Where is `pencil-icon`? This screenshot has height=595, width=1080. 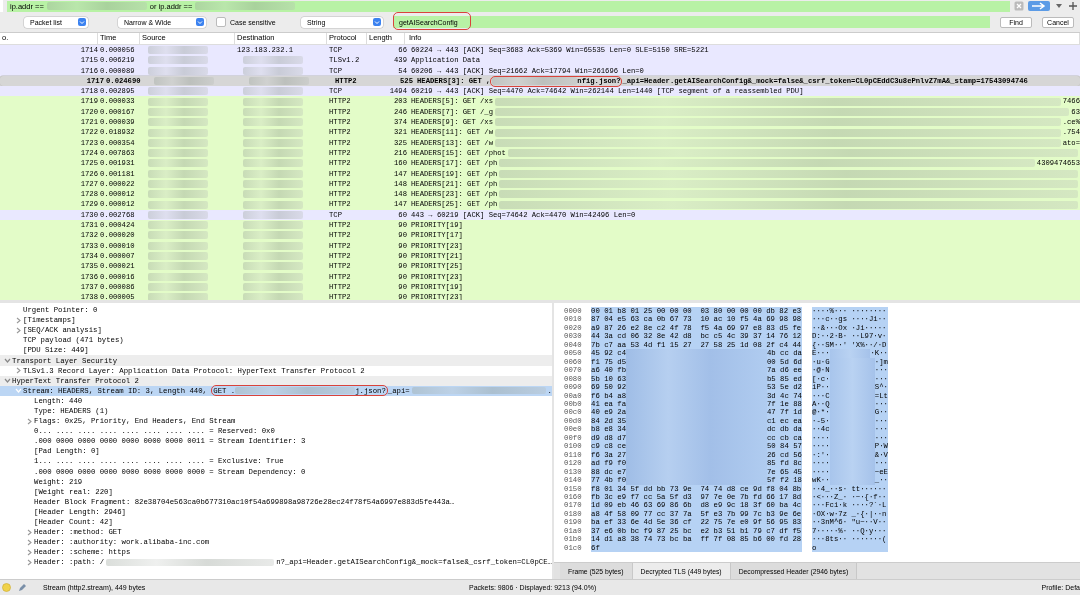 pencil-icon is located at coordinates (22, 587).